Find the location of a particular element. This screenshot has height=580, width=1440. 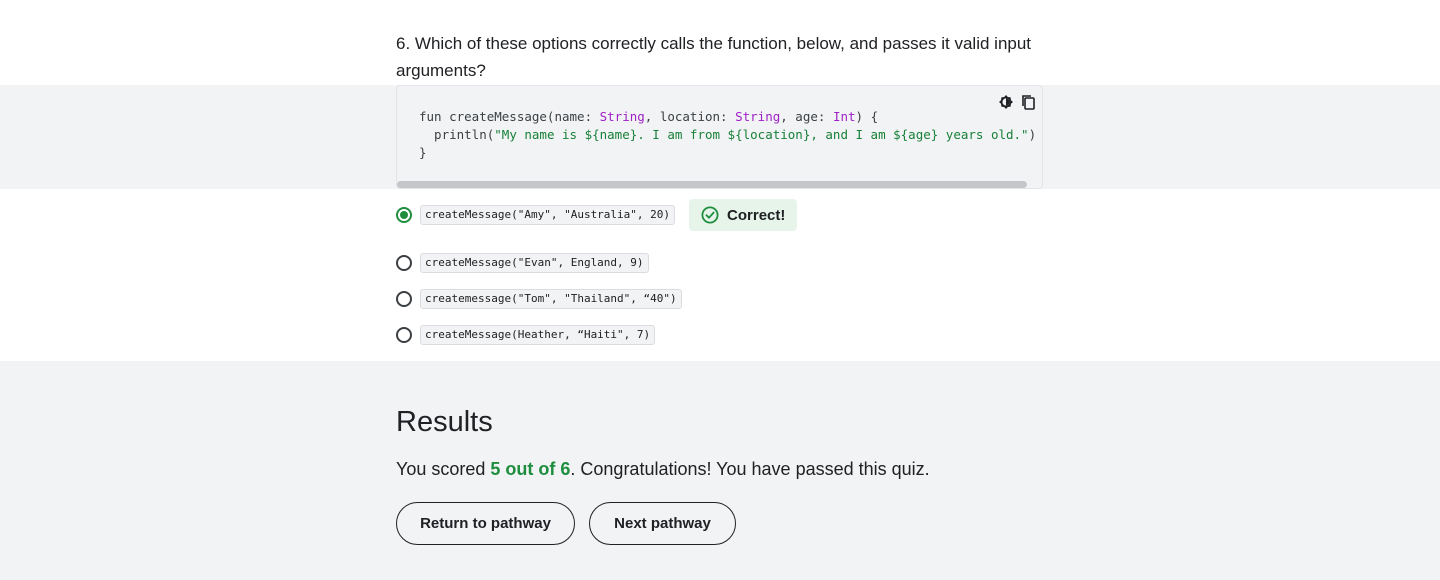

radio-button-selected is located at coordinates (404, 215).